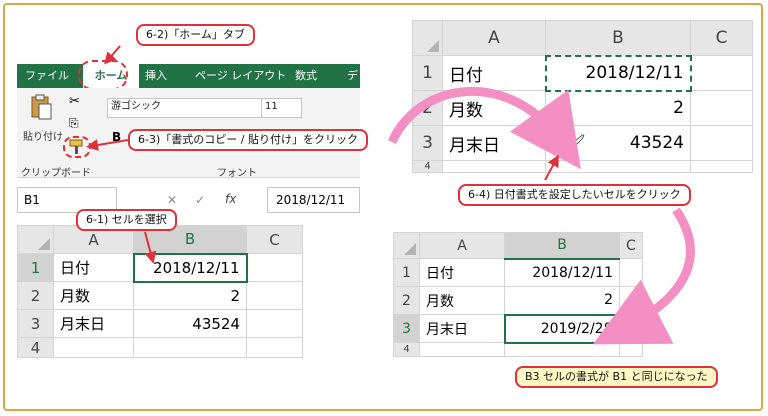 The image size is (768, 416). Describe the element at coordinates (551, 167) in the screenshot. I see `pointer-target` at that location.